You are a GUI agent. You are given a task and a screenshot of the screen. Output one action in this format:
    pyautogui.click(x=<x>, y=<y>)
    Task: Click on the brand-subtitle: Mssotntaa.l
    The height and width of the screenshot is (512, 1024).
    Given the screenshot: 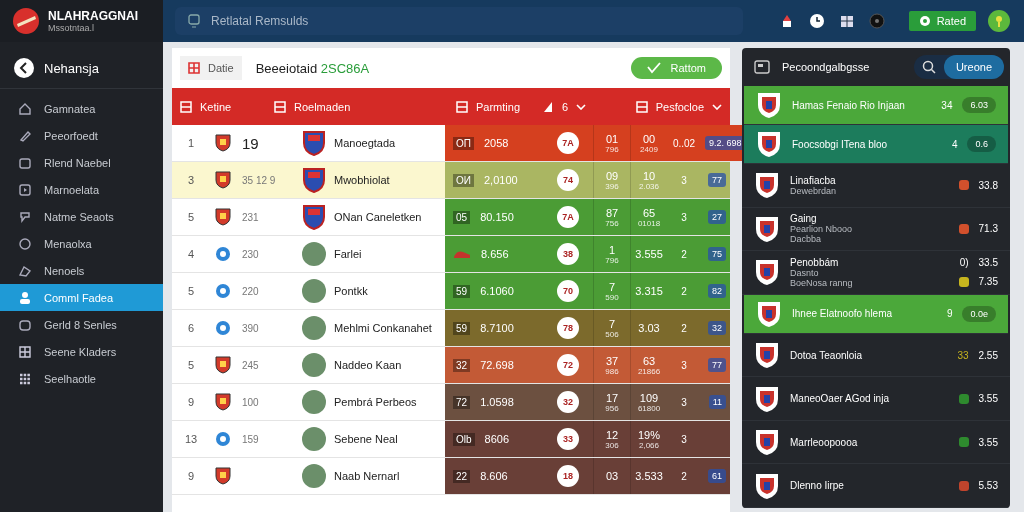 What is the action you would take?
    pyautogui.click(x=72, y=28)
    